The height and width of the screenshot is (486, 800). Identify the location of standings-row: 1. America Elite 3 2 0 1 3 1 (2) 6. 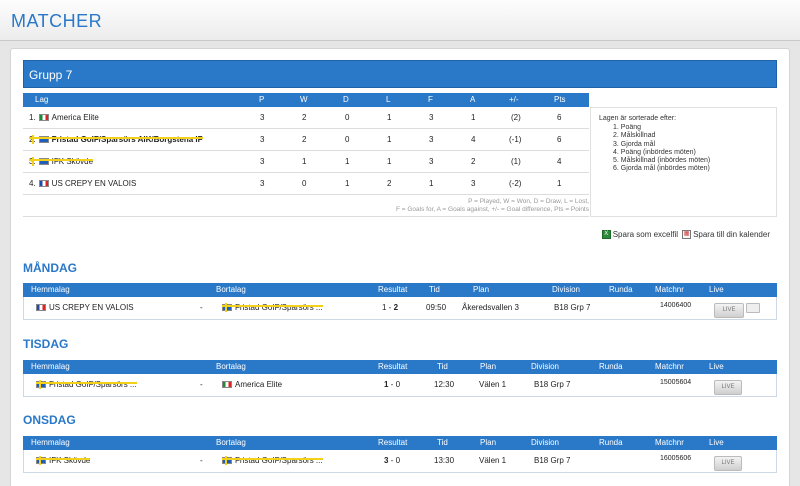
(306, 118).